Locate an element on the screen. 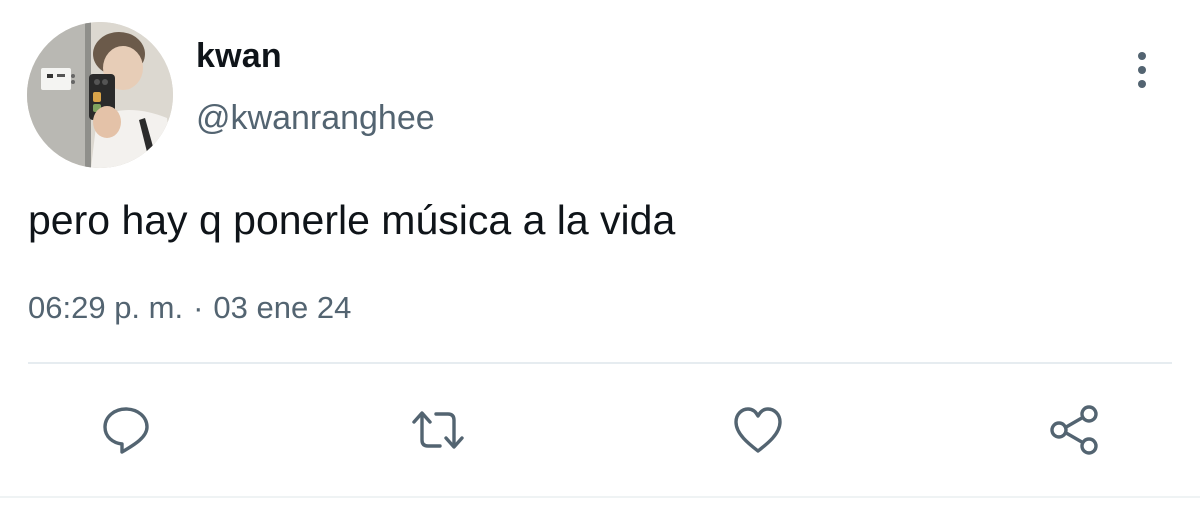  more-options-button is located at coordinates (1142, 70).